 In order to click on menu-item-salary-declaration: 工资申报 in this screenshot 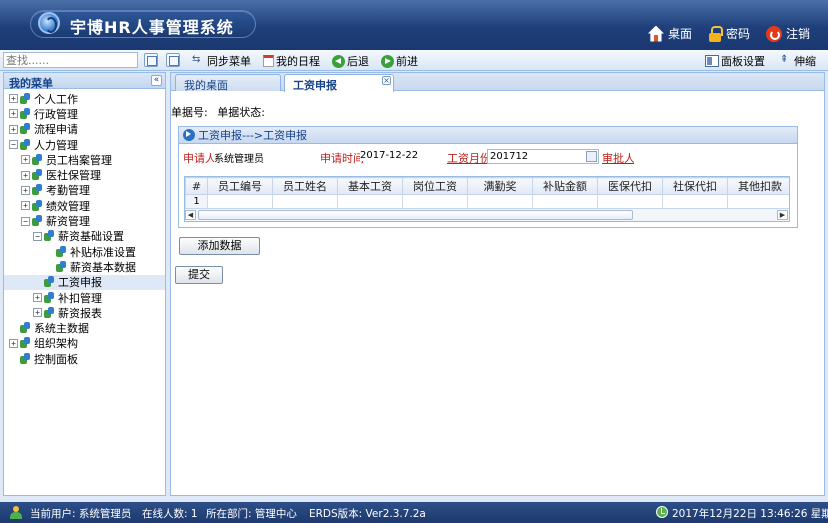, I will do `click(84, 282)`.